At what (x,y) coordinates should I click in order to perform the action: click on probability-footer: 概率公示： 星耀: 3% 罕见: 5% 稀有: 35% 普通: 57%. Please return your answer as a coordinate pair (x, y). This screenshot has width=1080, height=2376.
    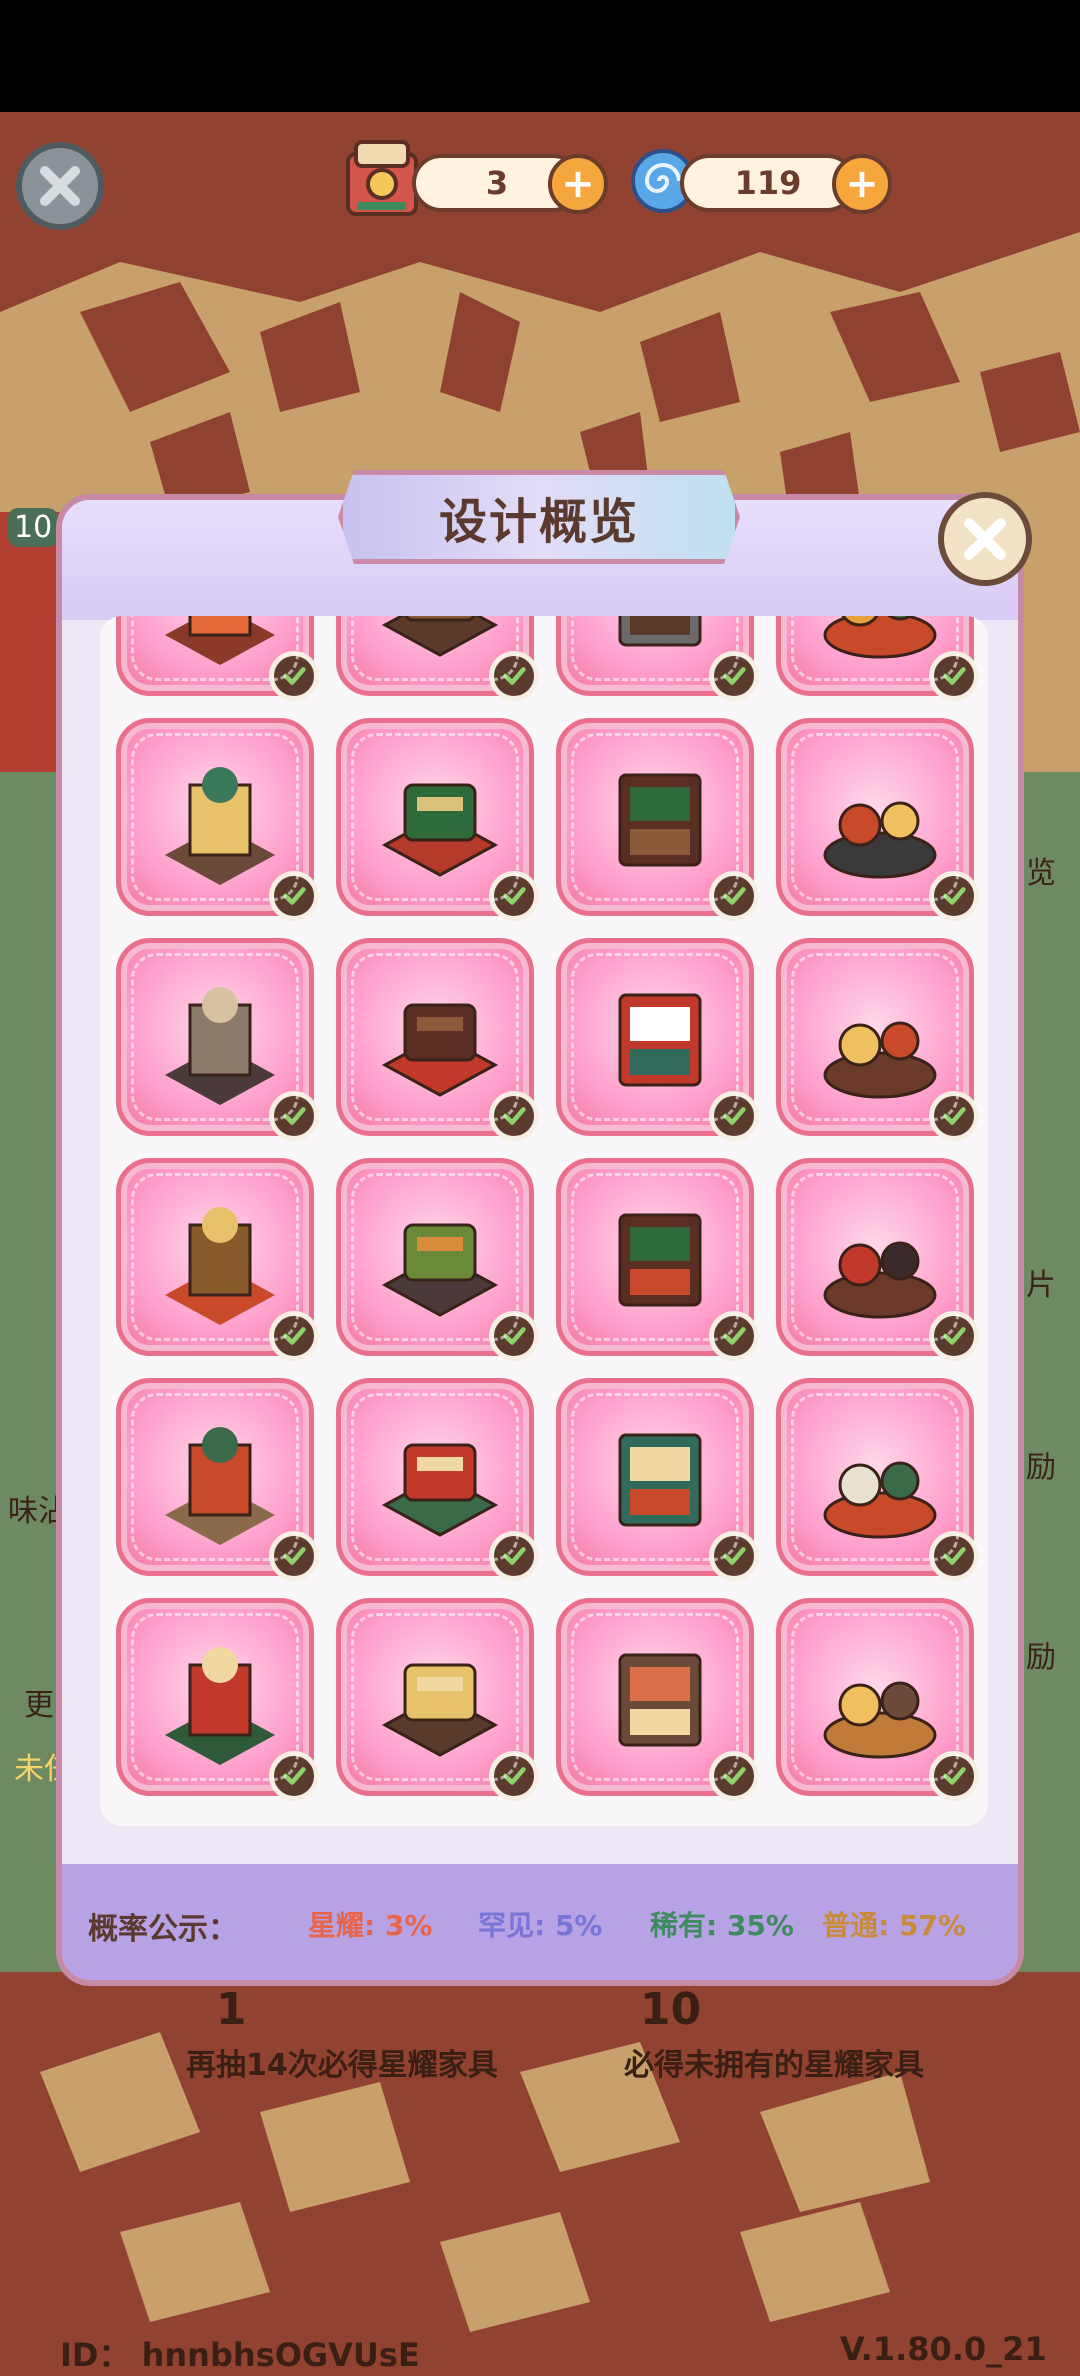
    Looking at the image, I should click on (540, 1922).